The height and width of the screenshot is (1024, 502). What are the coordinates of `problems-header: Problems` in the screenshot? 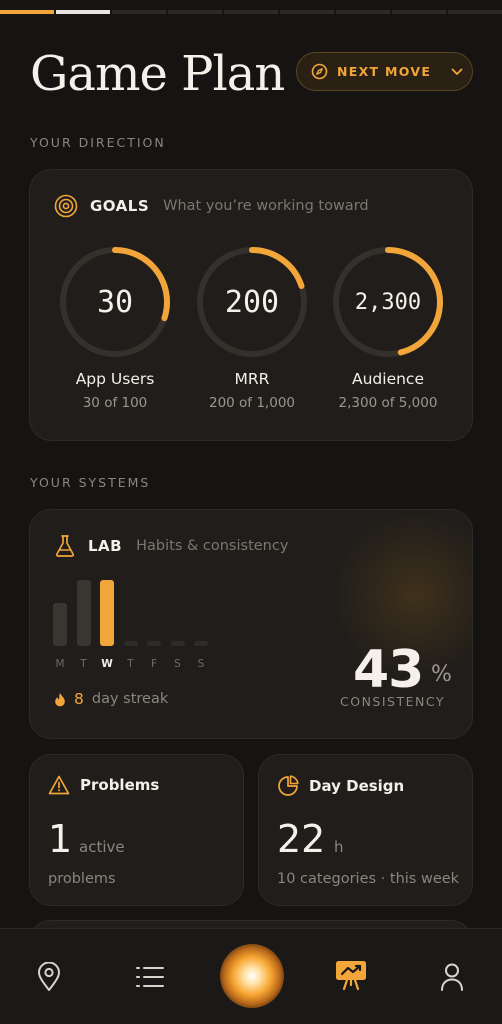 It's located at (103, 785).